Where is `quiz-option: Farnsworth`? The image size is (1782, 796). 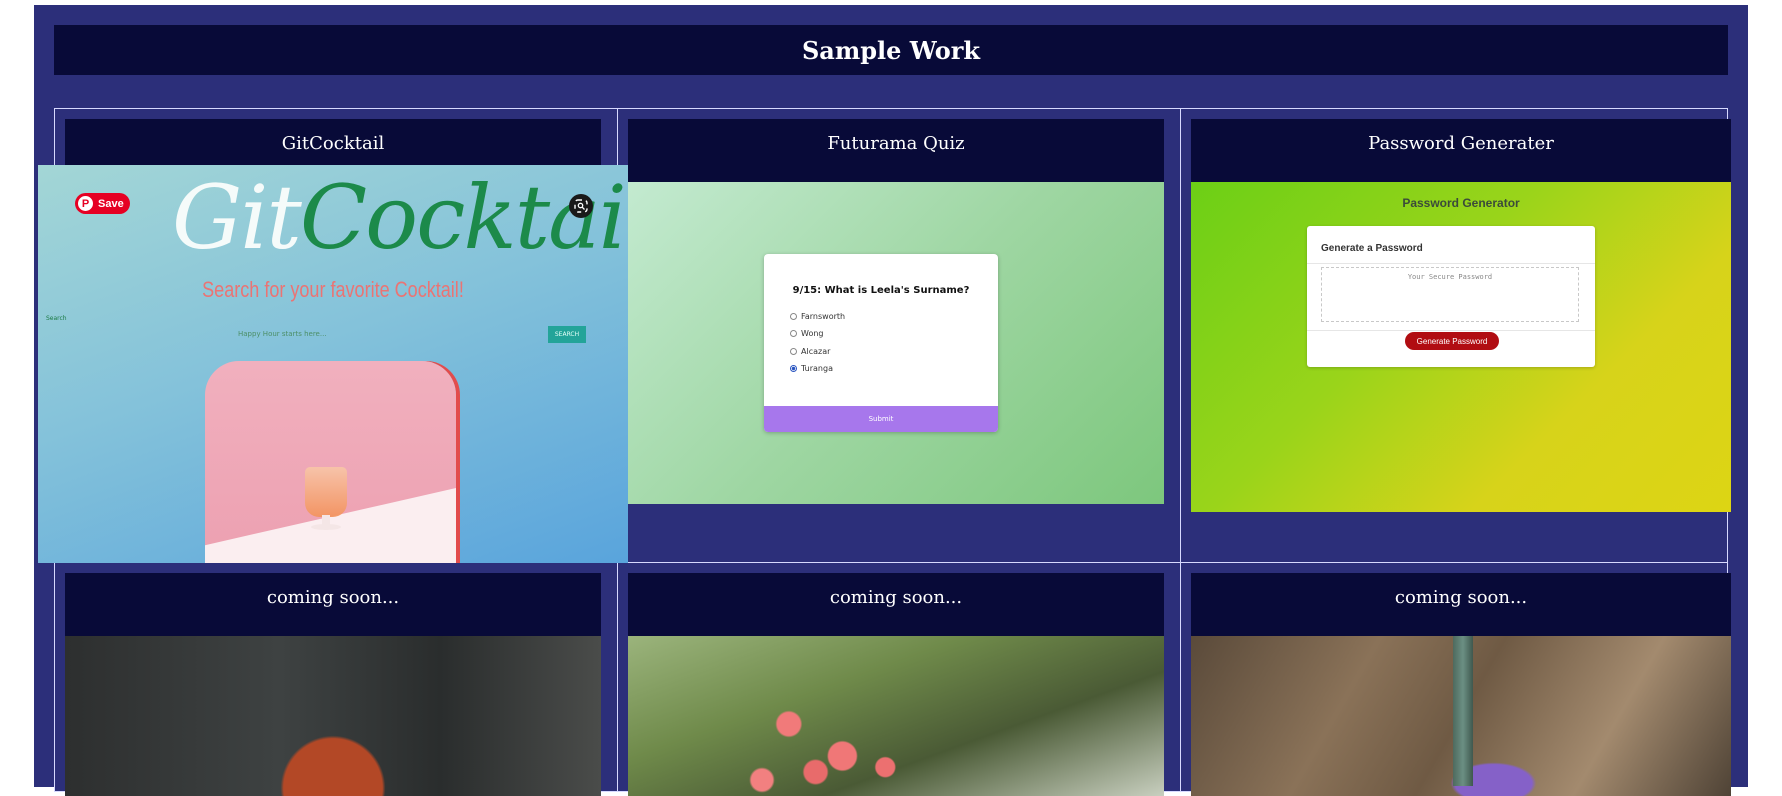
quiz-option: Farnsworth is located at coordinates (817, 316).